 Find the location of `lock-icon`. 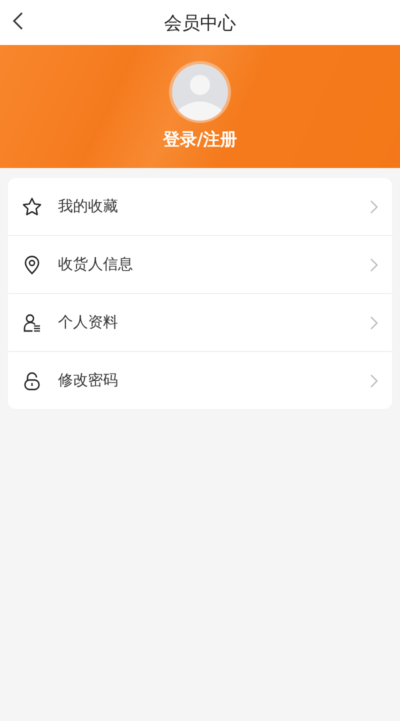

lock-icon is located at coordinates (32, 380).